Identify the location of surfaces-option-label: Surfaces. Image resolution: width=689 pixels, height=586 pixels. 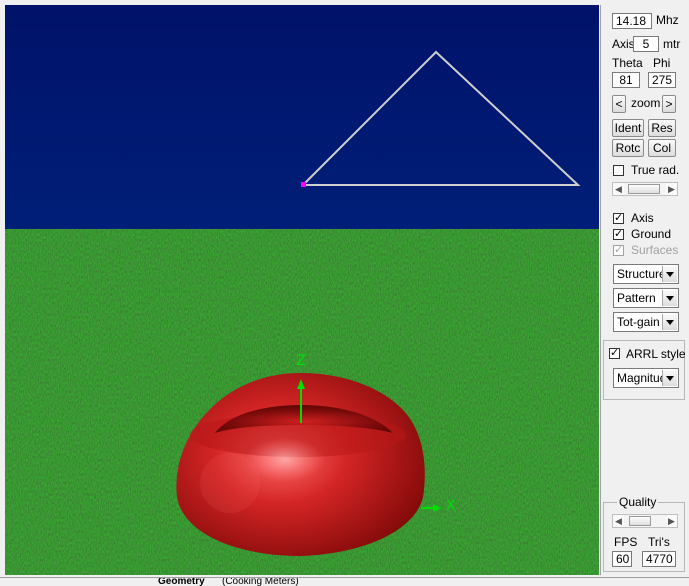
(655, 250).